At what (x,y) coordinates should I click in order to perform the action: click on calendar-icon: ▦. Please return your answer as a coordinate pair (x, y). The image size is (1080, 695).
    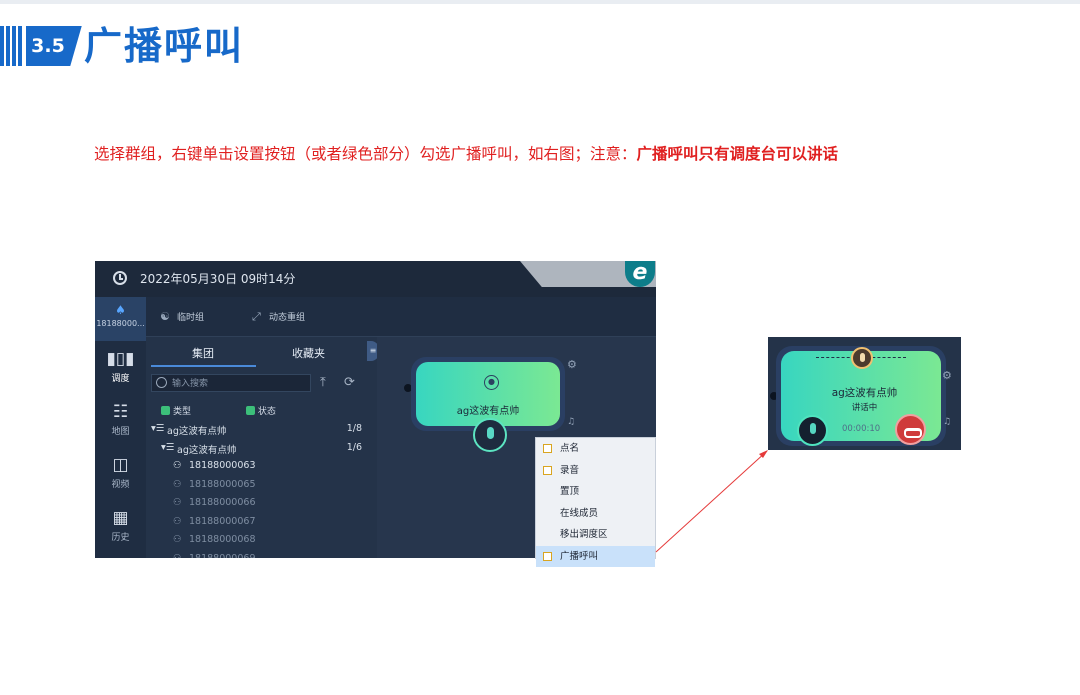
    Looking at the image, I should click on (120, 518).